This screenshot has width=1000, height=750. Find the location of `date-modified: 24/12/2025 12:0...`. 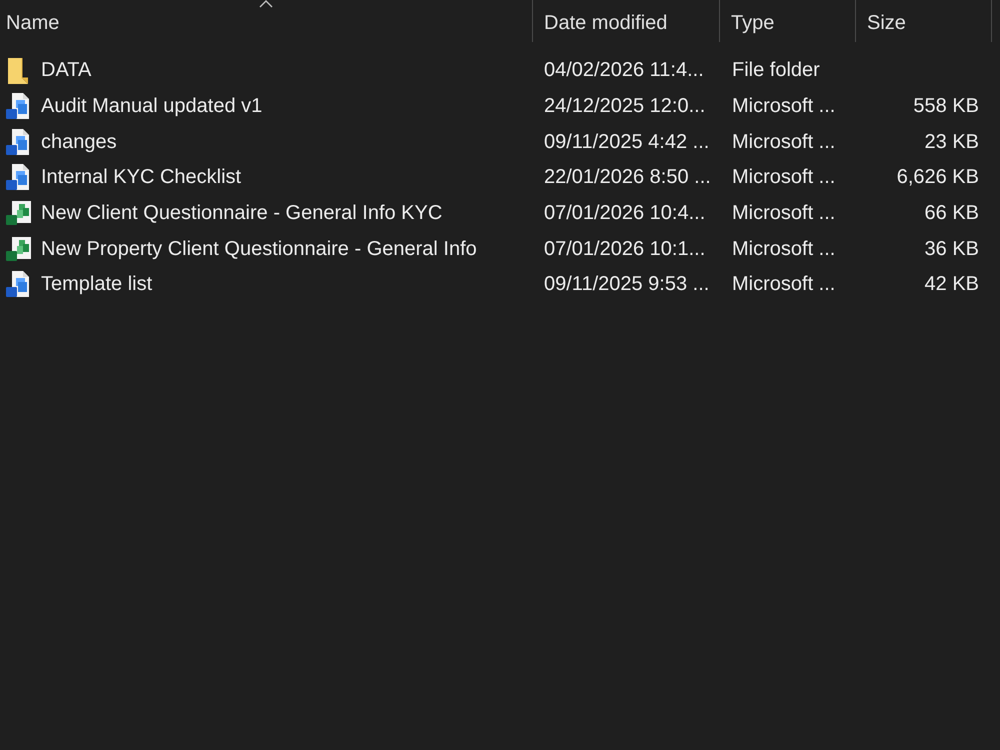

date-modified: 24/12/2025 12:0... is located at coordinates (625, 106).